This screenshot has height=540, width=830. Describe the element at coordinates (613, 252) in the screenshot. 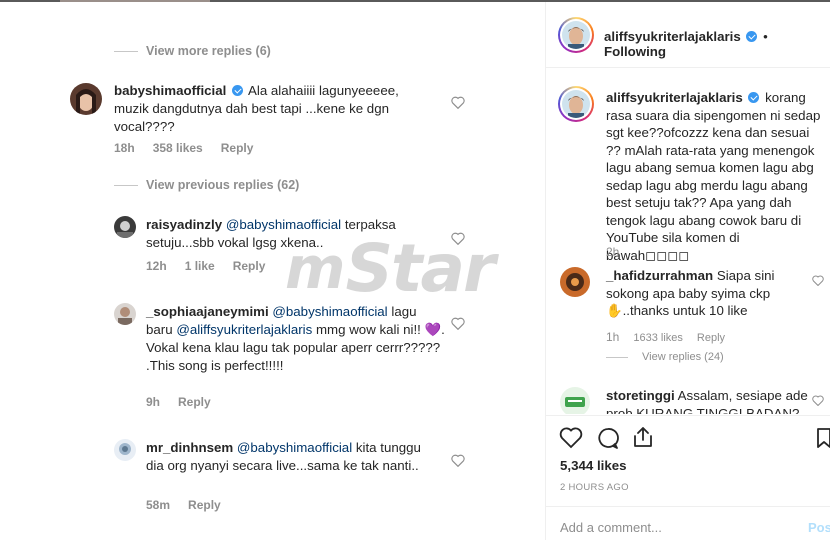

I see `caption-time: 2h` at that location.